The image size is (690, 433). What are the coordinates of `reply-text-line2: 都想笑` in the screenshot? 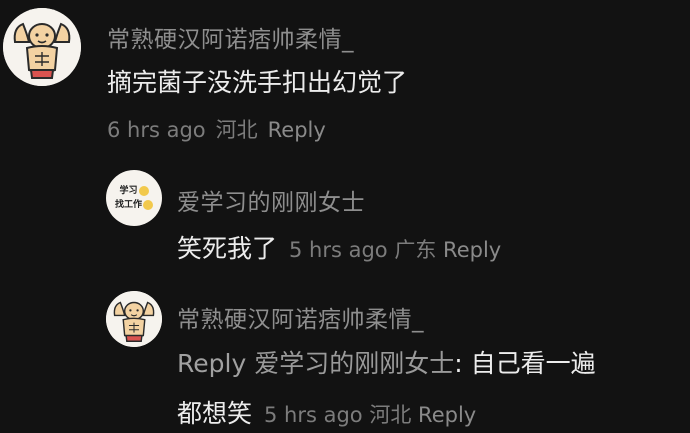 It's located at (215, 413).